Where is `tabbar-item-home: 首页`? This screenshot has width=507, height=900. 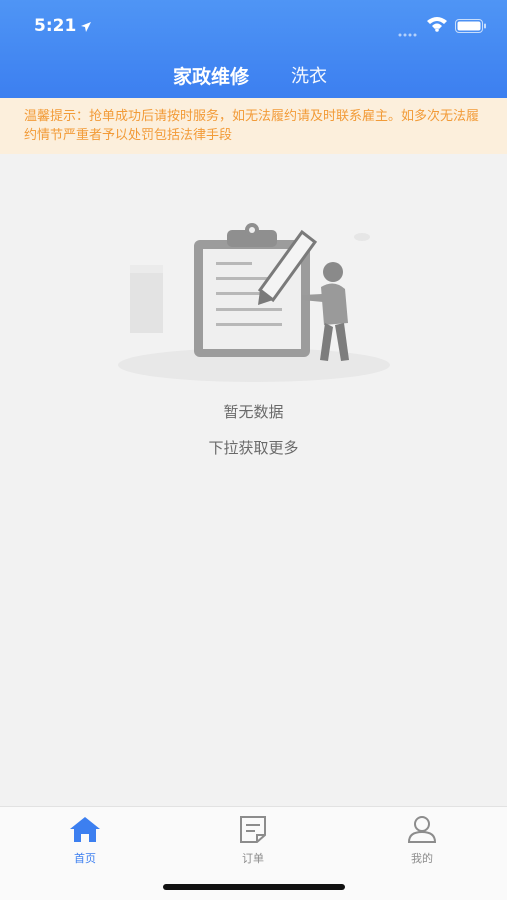
tabbar-item-home: 首页 is located at coordinates (85, 840).